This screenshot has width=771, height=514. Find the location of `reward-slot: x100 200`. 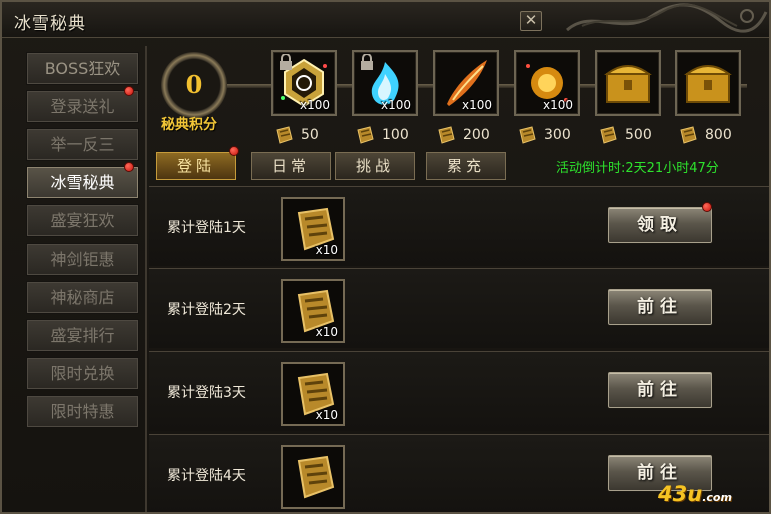

reward-slot: x100 200 is located at coordinates (466, 97).